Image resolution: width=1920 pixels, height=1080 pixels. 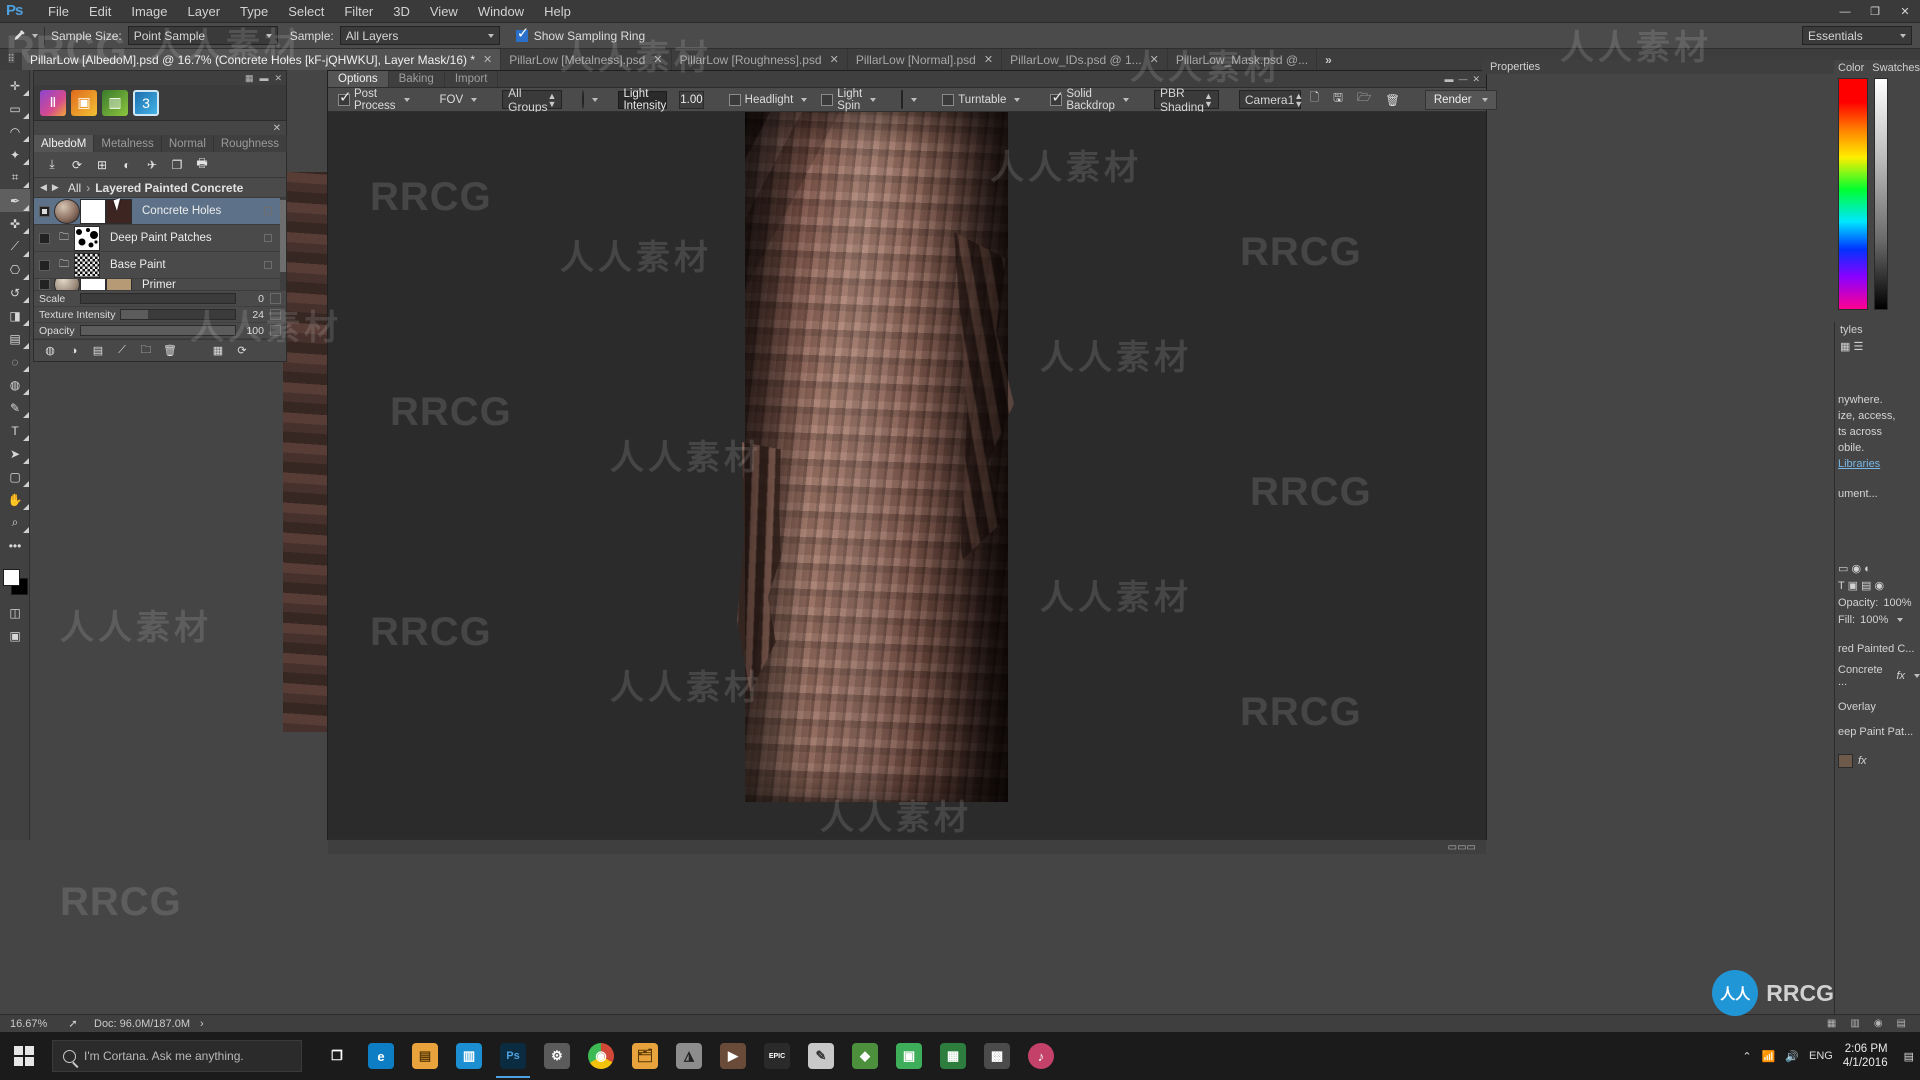 What do you see at coordinates (1868, 1056) in the screenshot?
I see `clock: 2:06 PM 4/1/2016` at bounding box center [1868, 1056].